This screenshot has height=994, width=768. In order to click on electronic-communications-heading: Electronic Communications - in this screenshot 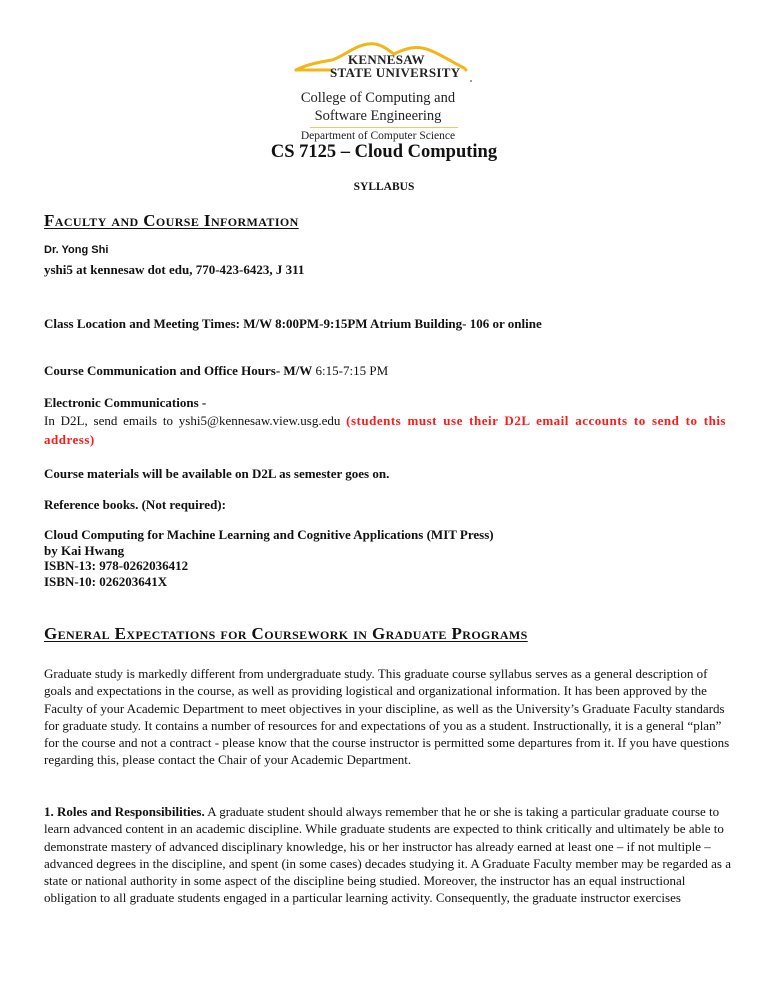, I will do `click(125, 402)`.